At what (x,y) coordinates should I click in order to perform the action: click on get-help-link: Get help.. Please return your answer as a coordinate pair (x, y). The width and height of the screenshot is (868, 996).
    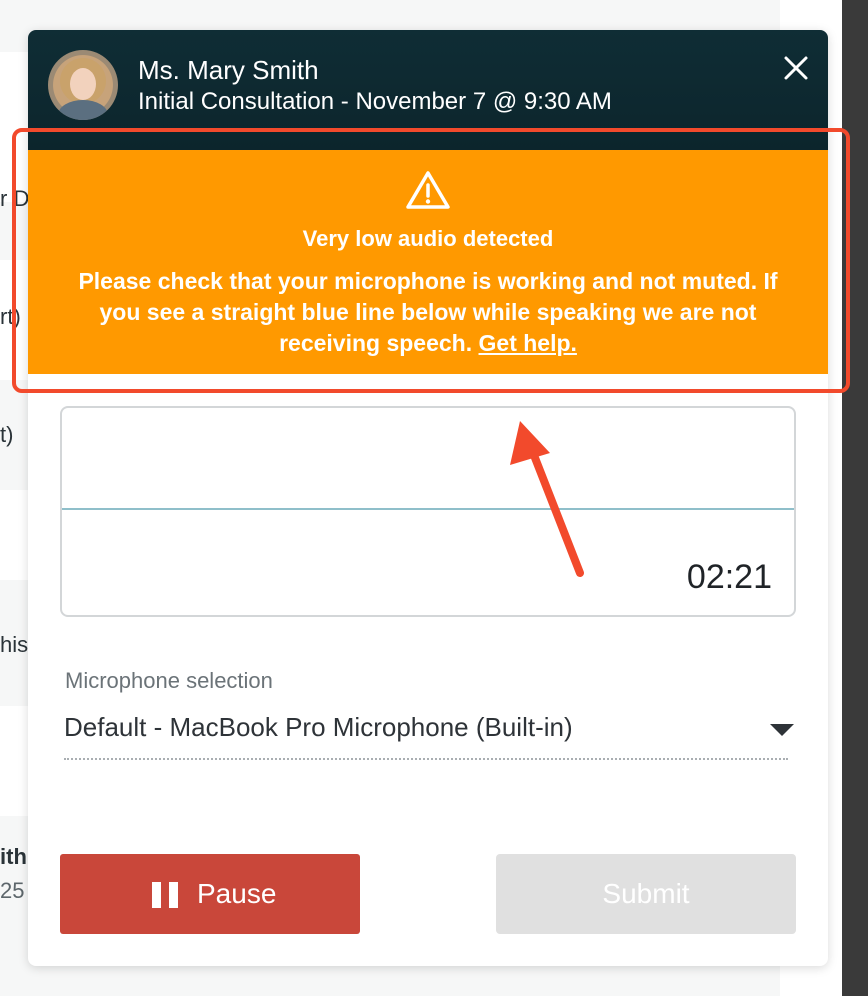
    Looking at the image, I should click on (528, 343).